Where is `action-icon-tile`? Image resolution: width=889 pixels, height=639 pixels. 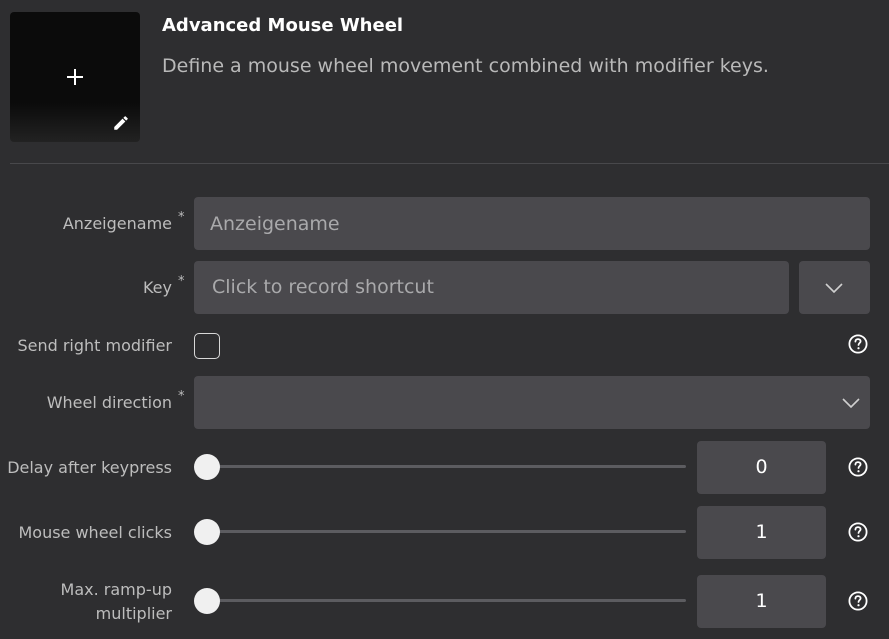
action-icon-tile is located at coordinates (75, 77).